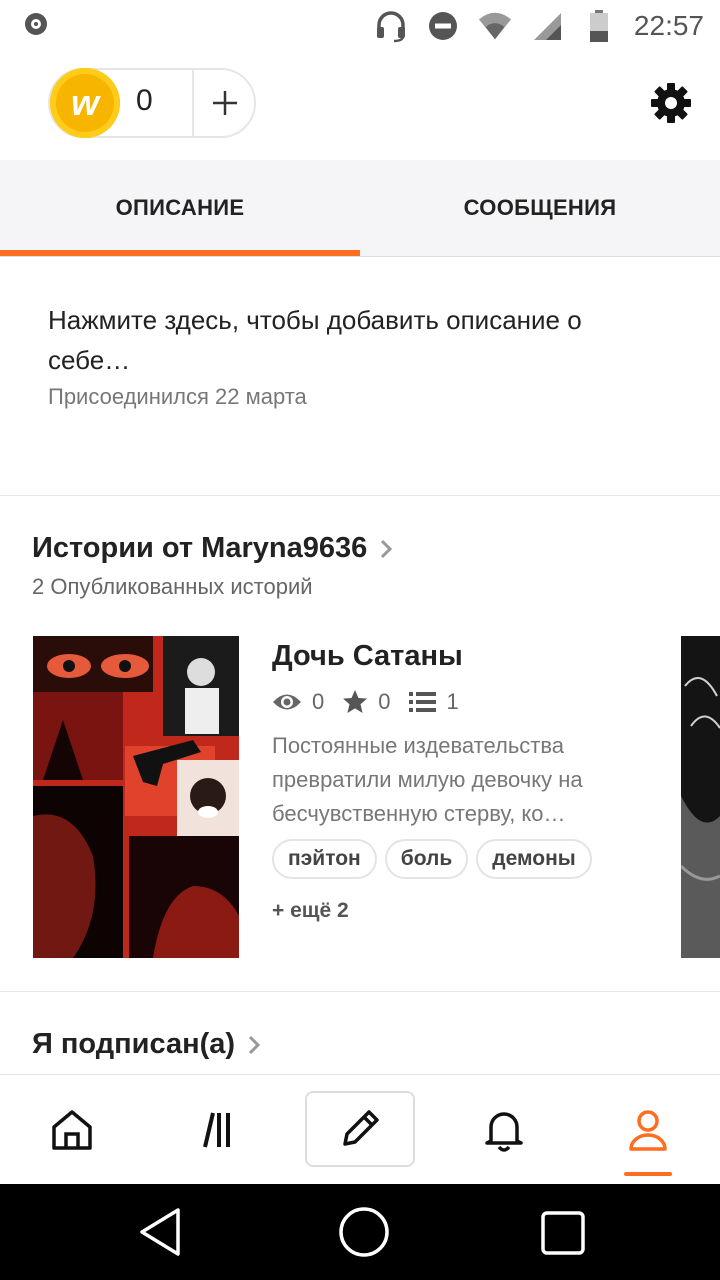 This screenshot has width=720, height=1280. What do you see at coordinates (177, 396) in the screenshot?
I see `joined-date: Присоединился 22 марта` at bounding box center [177, 396].